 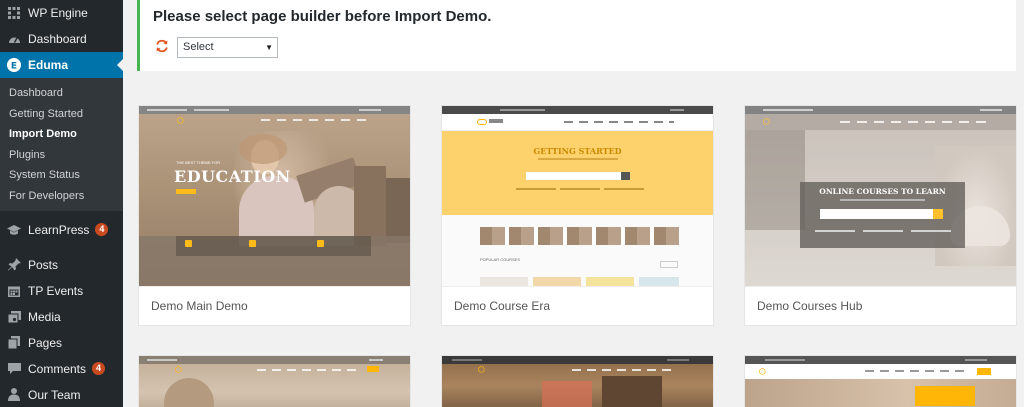 What do you see at coordinates (45, 342) in the screenshot?
I see `menu-label: Pages` at bounding box center [45, 342].